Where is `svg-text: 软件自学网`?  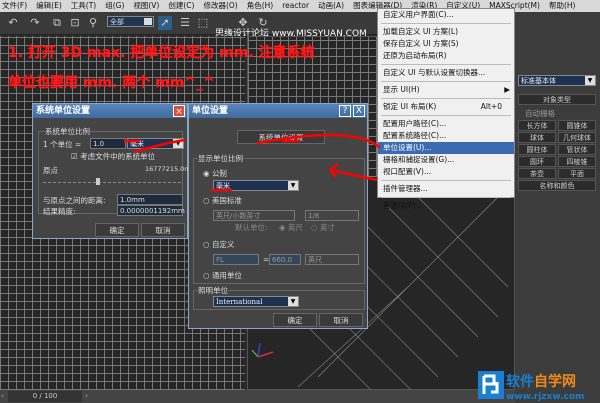
svg-text: 软件自学网 is located at coordinates (541, 381).